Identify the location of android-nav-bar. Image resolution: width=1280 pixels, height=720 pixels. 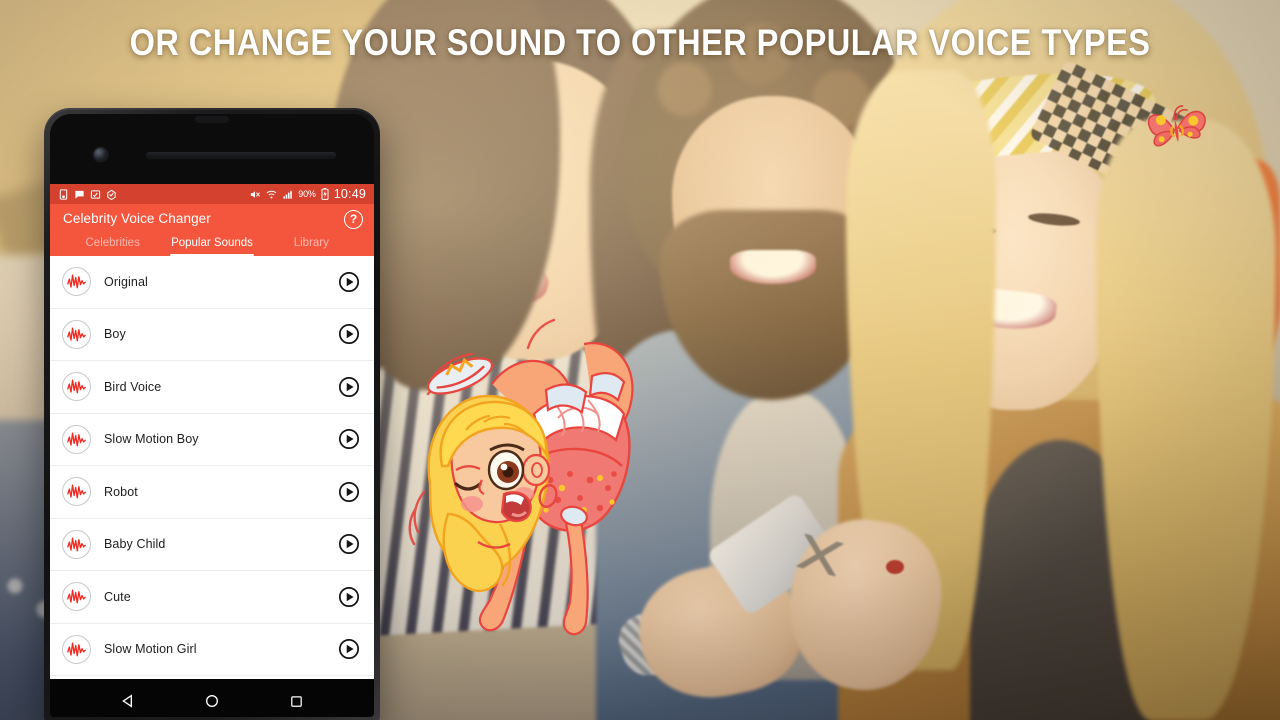
(212, 698).